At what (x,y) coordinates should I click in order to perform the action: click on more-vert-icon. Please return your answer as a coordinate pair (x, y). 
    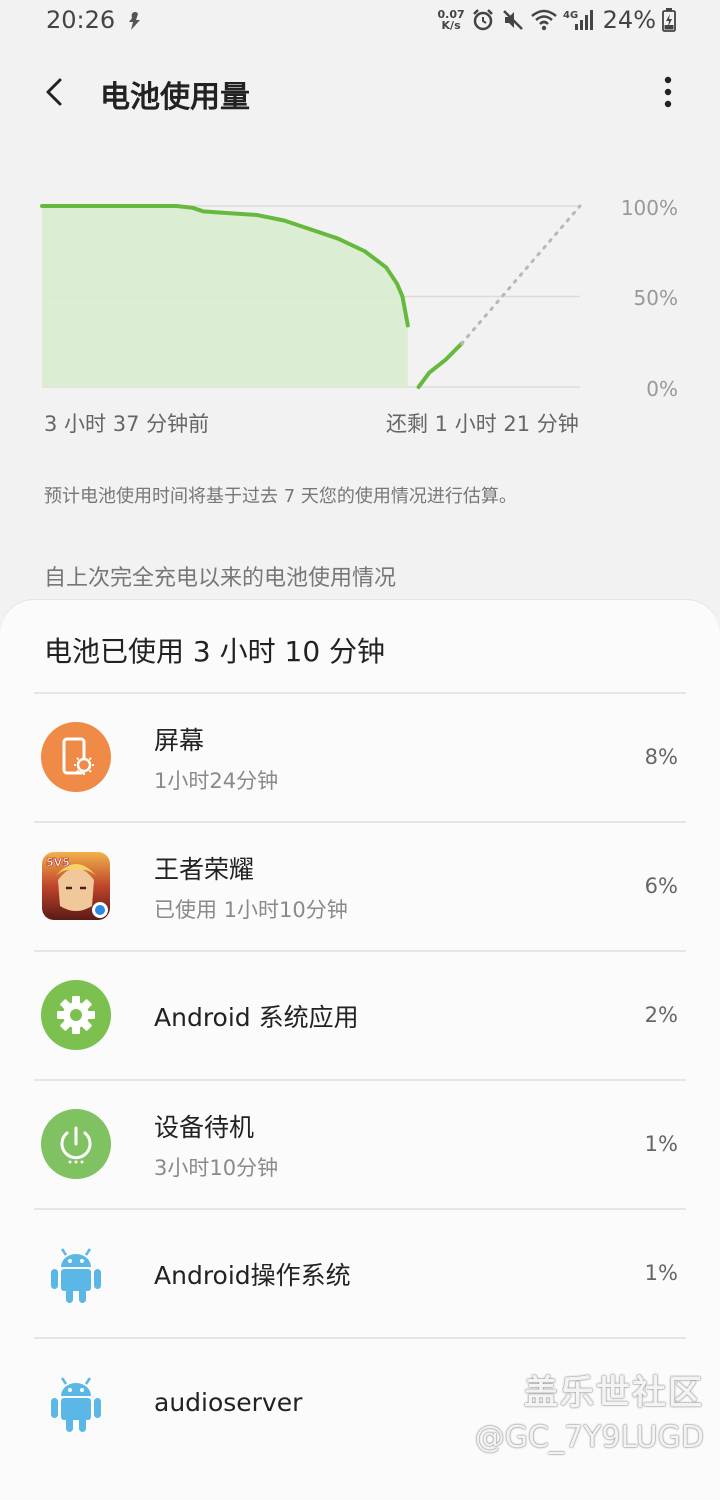
    Looking at the image, I should click on (668, 92).